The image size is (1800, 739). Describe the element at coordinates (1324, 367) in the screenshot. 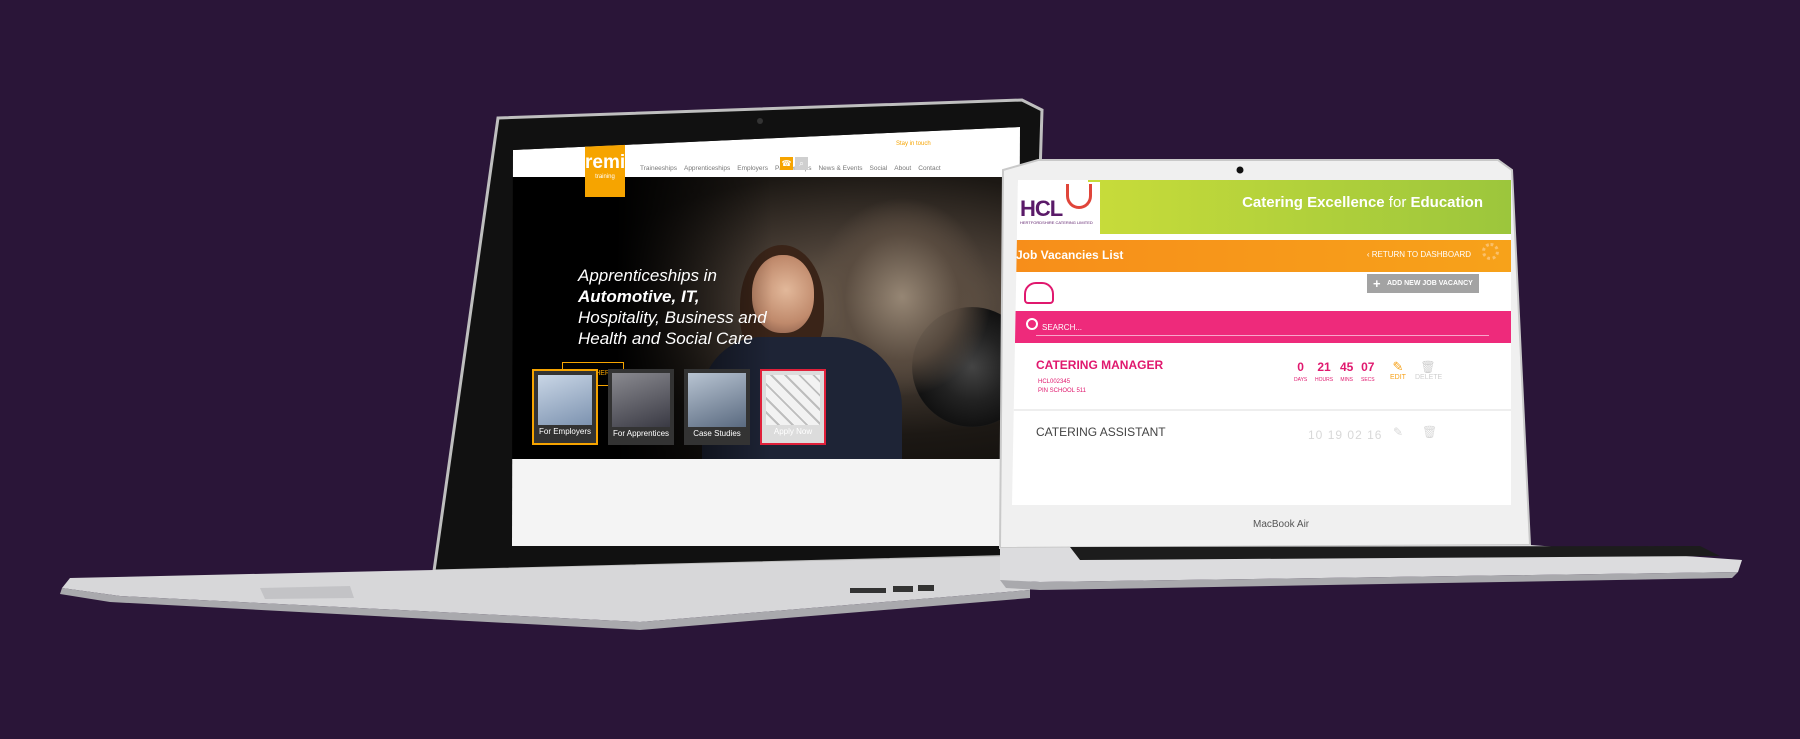

I see `countdown-value: 21` at that location.